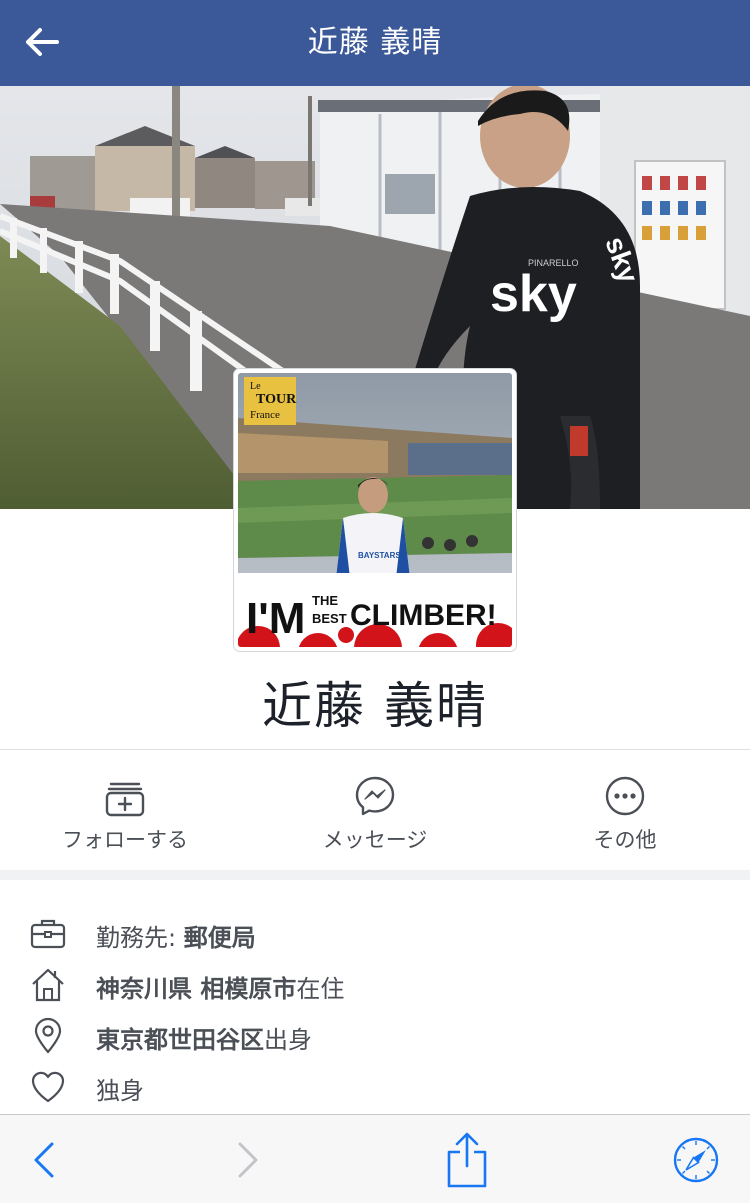  Describe the element at coordinates (255, 386) in the screenshot. I see `tdf-logo-le-text: Le` at that location.